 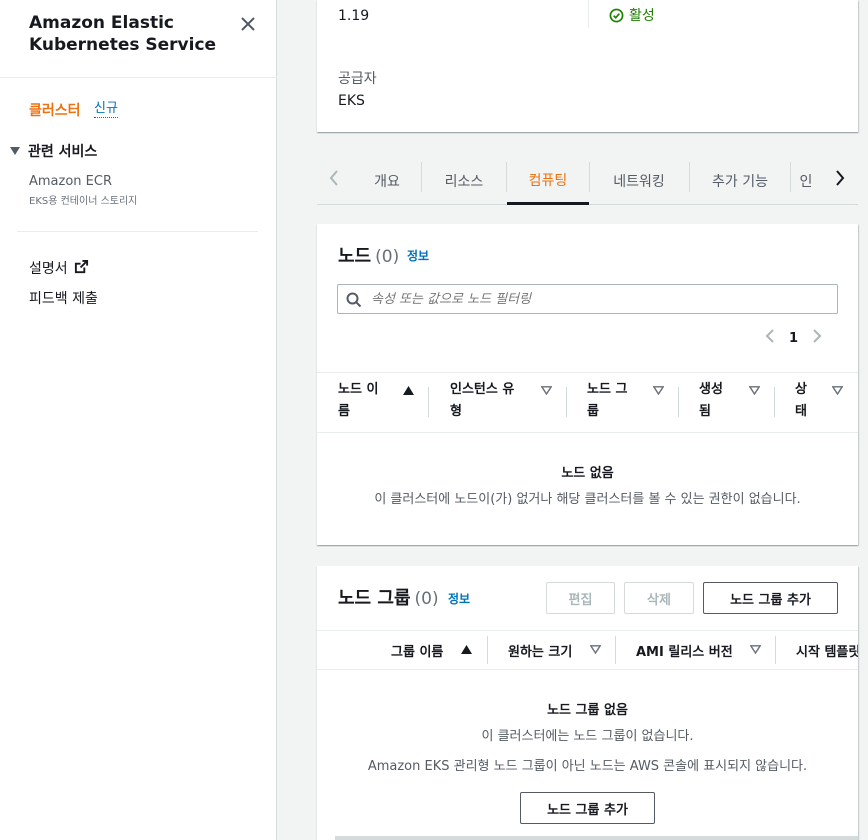 What do you see at coordinates (248, 24) in the screenshot?
I see `close-icon` at bounding box center [248, 24].